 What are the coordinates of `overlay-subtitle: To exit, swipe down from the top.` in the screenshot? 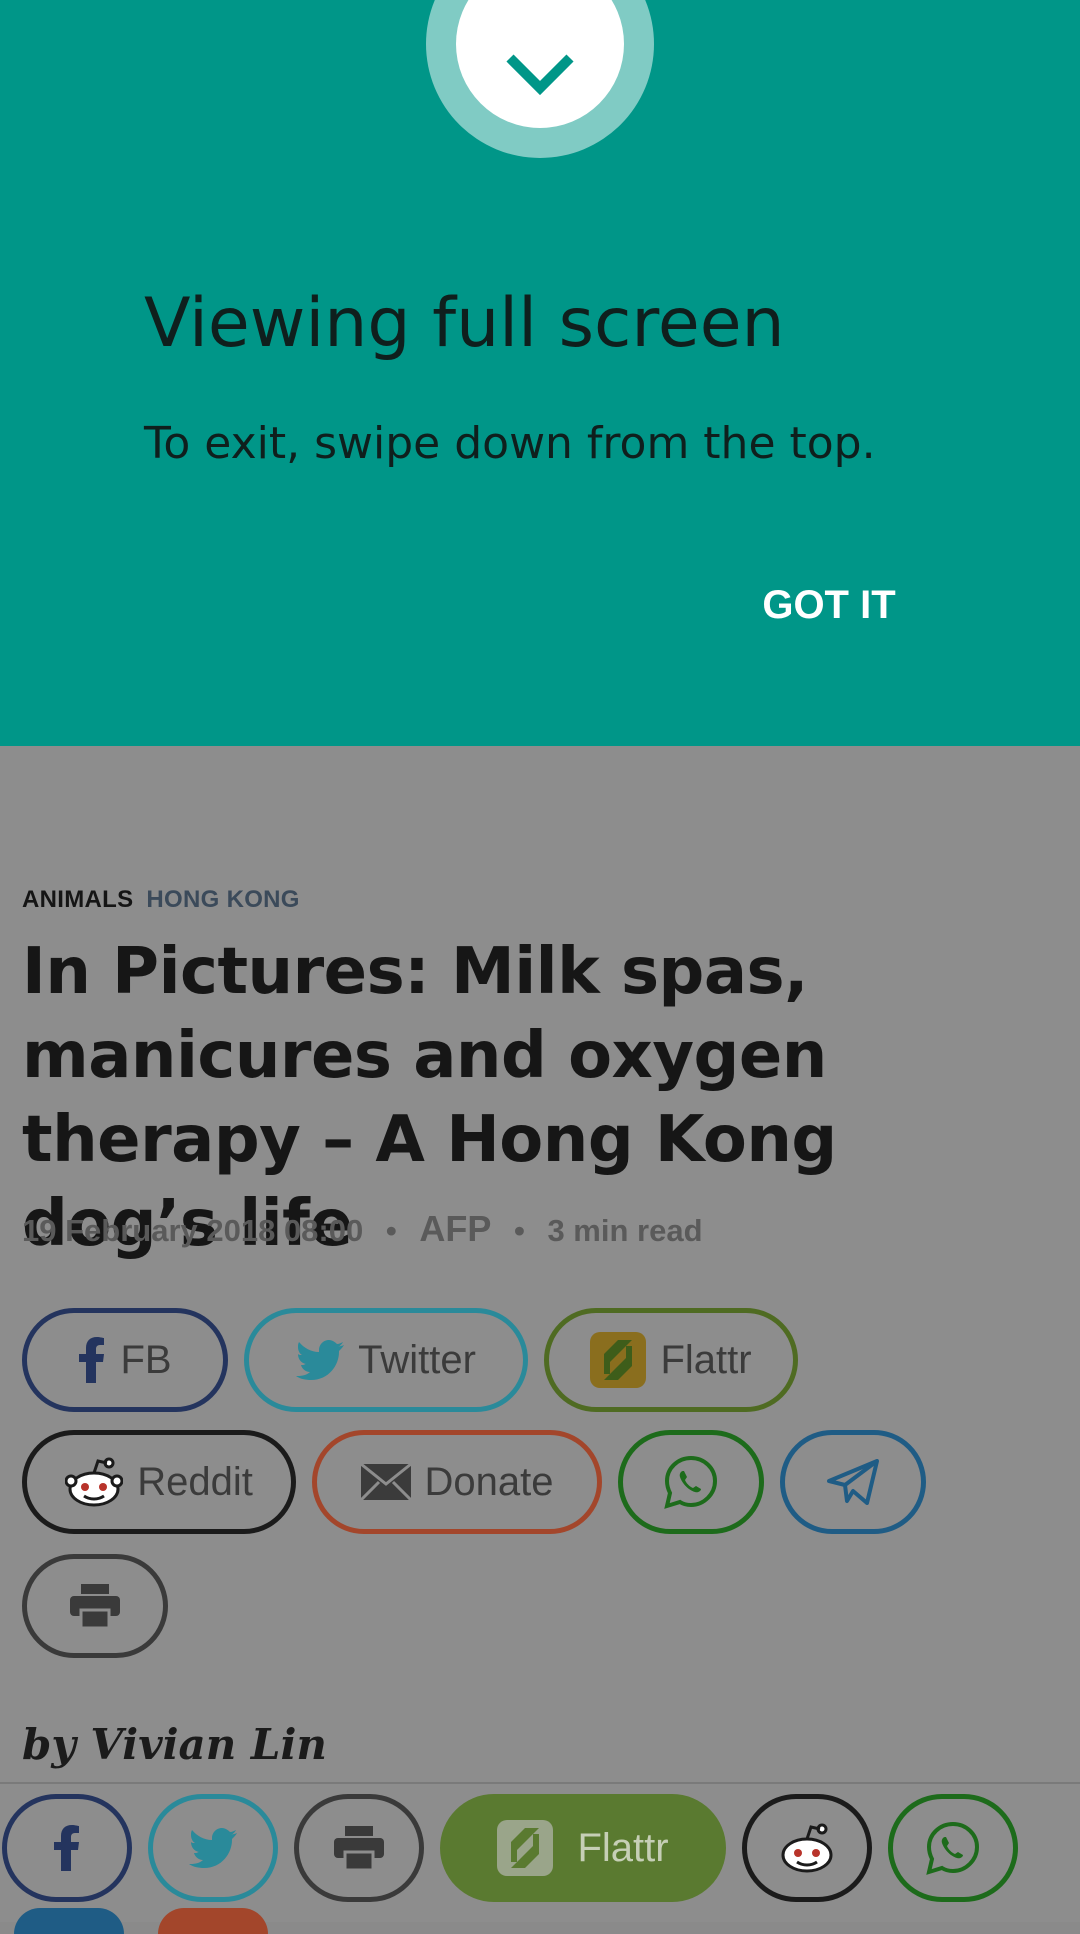 It's located at (510, 443).